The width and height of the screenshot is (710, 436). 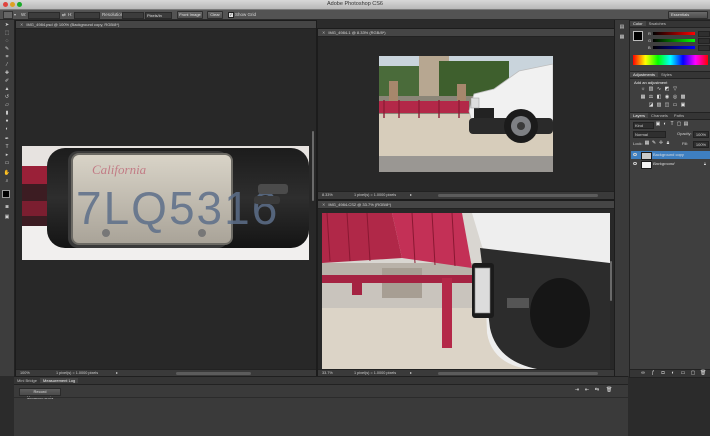 I want to click on tab-color: Color, so click(x=638, y=23).